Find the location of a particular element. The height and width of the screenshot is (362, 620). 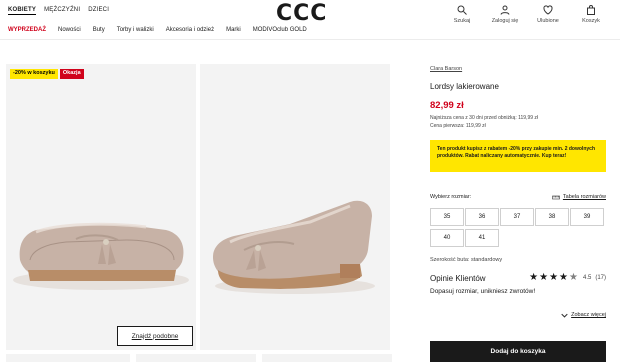

category-new: Nowości is located at coordinates (69, 30).